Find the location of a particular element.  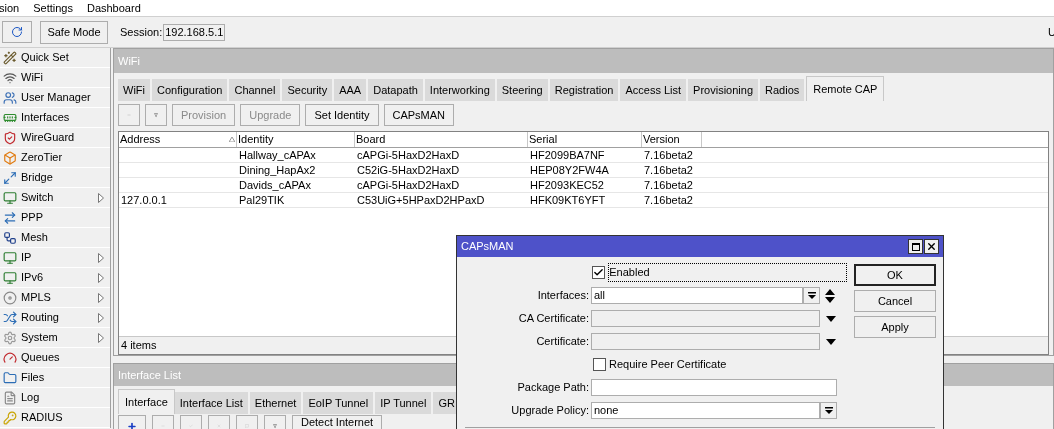

tab: WiFi is located at coordinates (135, 90).